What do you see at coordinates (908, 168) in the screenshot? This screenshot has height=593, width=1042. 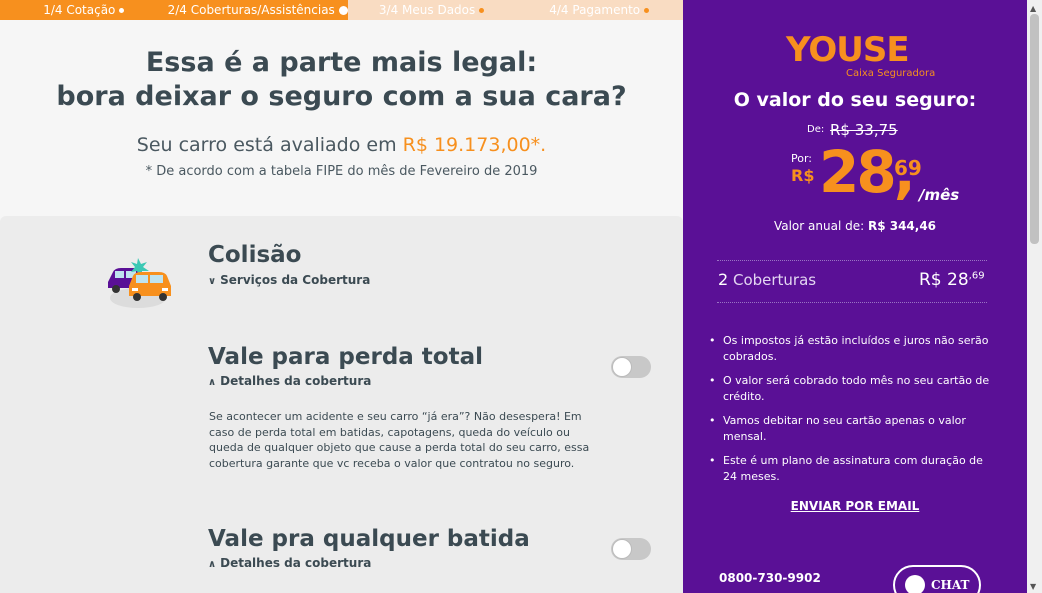 I see `price-cents: 69` at bounding box center [908, 168].